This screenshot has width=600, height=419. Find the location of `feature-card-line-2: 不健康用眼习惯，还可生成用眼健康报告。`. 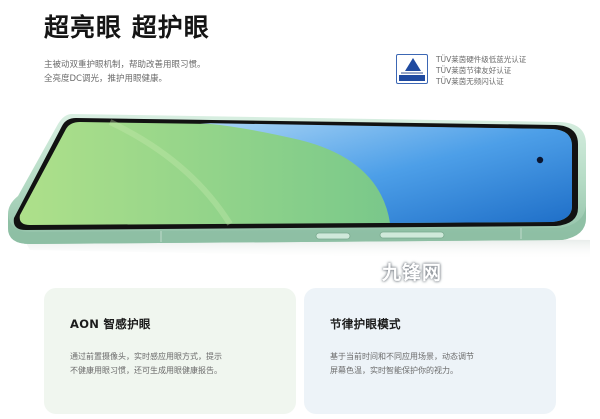

feature-card-line-2: 不健康用眼习惯，还可生成用眼健康报告。 is located at coordinates (146, 370).